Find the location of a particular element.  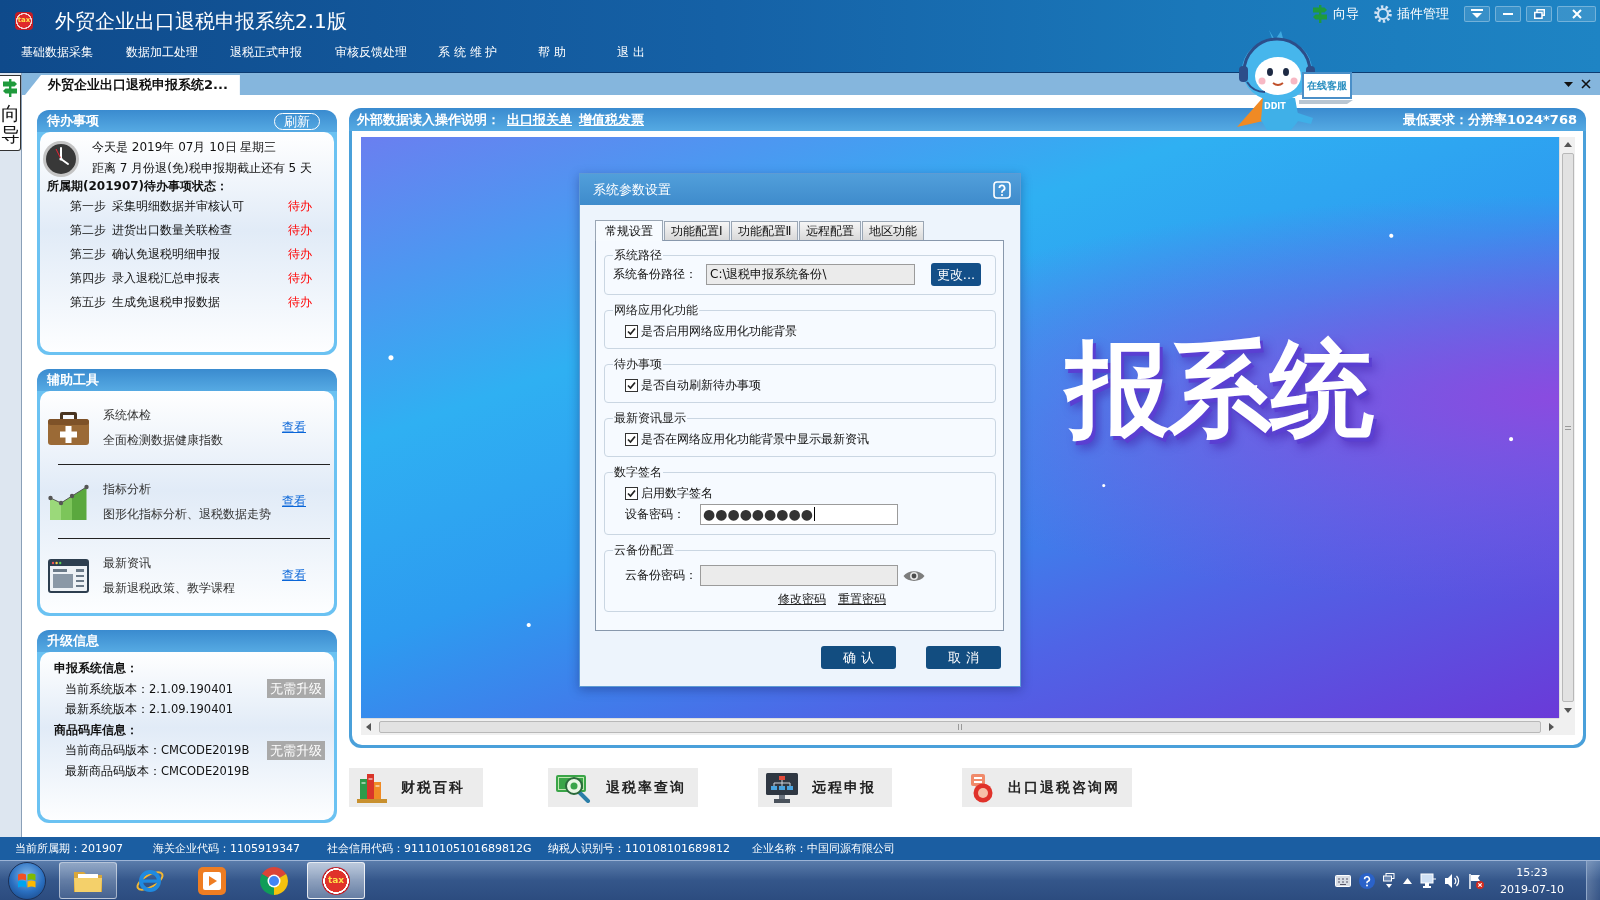

panel-title: 待办事项 is located at coordinates (73, 121).